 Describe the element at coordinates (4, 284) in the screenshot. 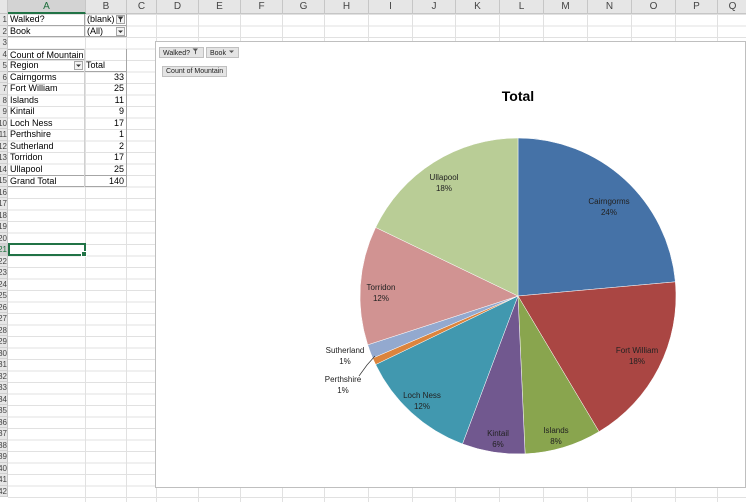

I see `row-header-24: 24` at that location.